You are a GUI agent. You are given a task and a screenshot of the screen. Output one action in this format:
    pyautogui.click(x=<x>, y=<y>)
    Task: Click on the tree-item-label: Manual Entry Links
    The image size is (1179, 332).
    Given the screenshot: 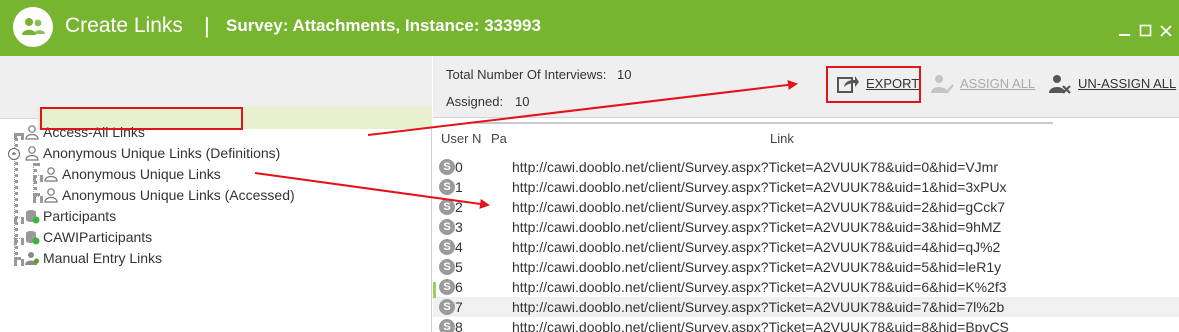 What is the action you would take?
    pyautogui.click(x=103, y=258)
    